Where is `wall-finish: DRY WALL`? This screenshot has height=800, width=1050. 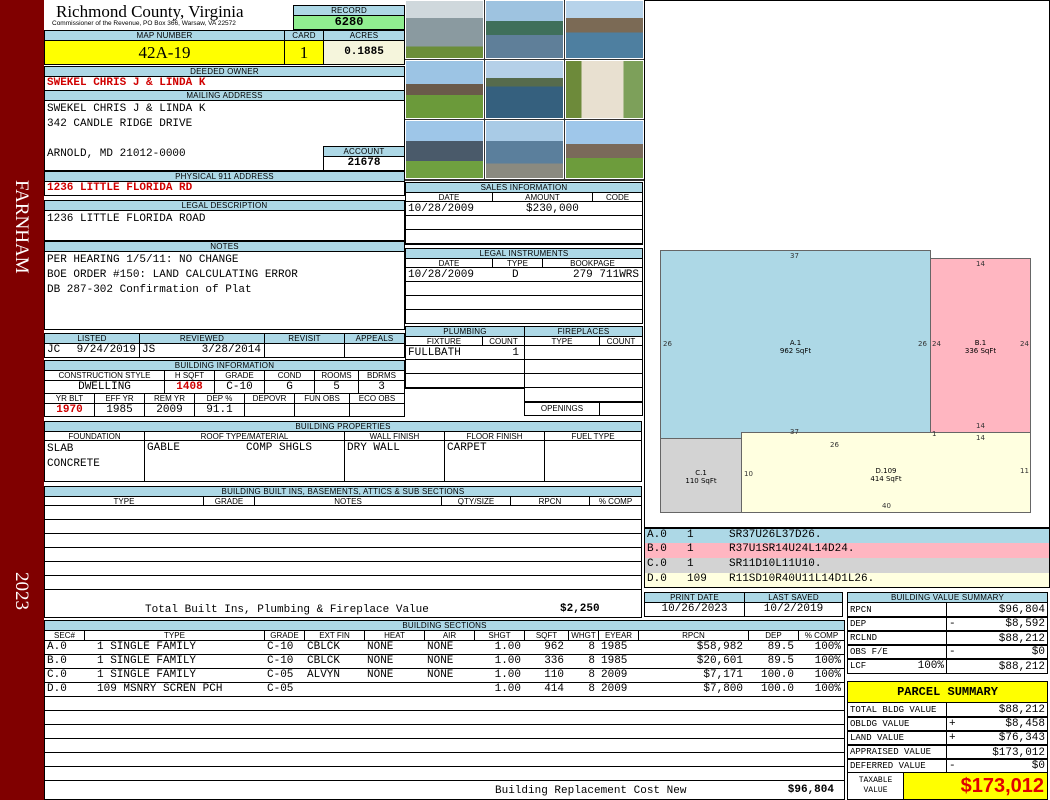
wall-finish: DRY WALL is located at coordinates (394, 461).